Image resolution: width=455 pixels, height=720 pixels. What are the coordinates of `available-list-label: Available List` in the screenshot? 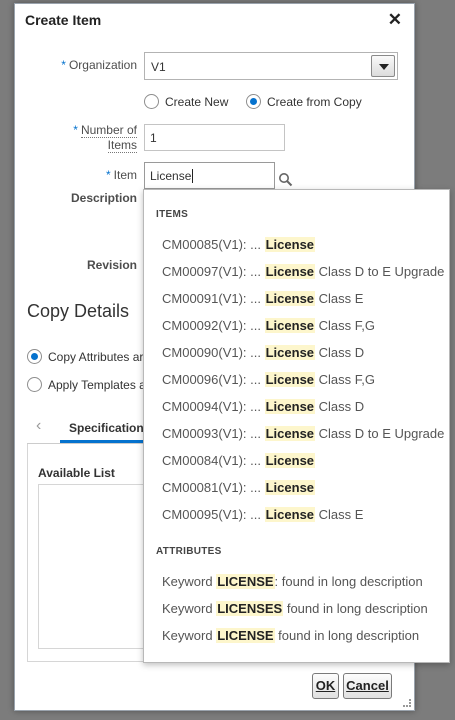 It's located at (76, 473).